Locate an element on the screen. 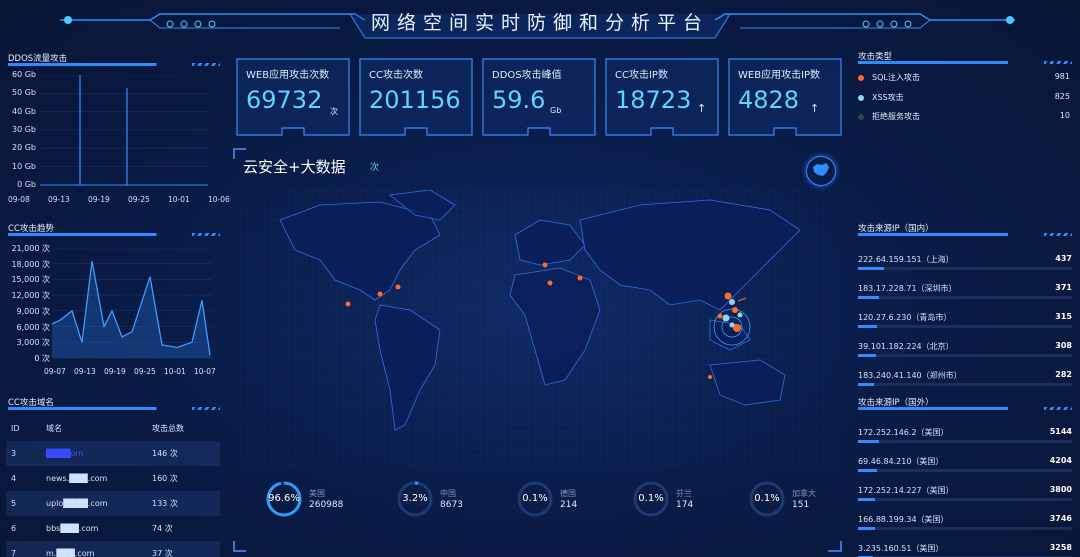 The height and width of the screenshot is (557, 1080). map-title: 云安全+大数据 is located at coordinates (294, 167).